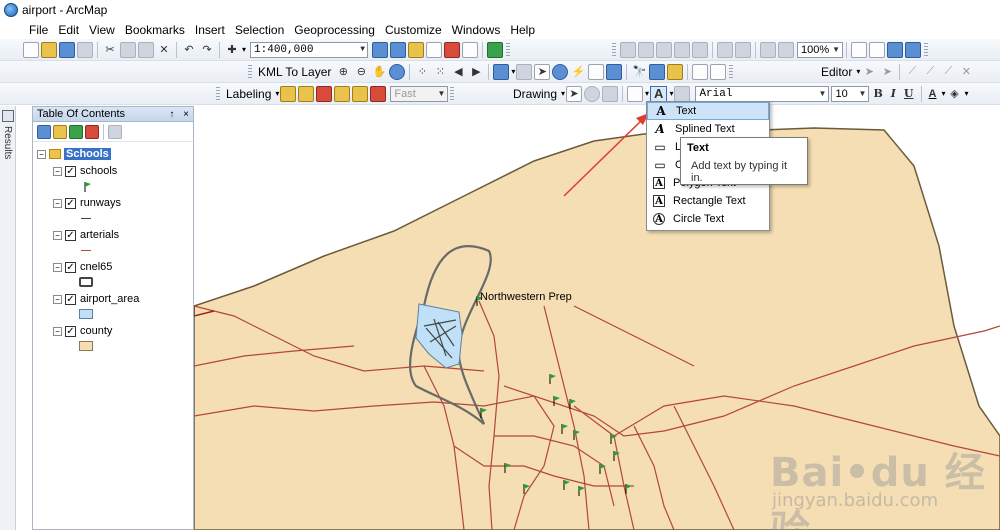  I want to click on find-route-icon, so click(657, 71).